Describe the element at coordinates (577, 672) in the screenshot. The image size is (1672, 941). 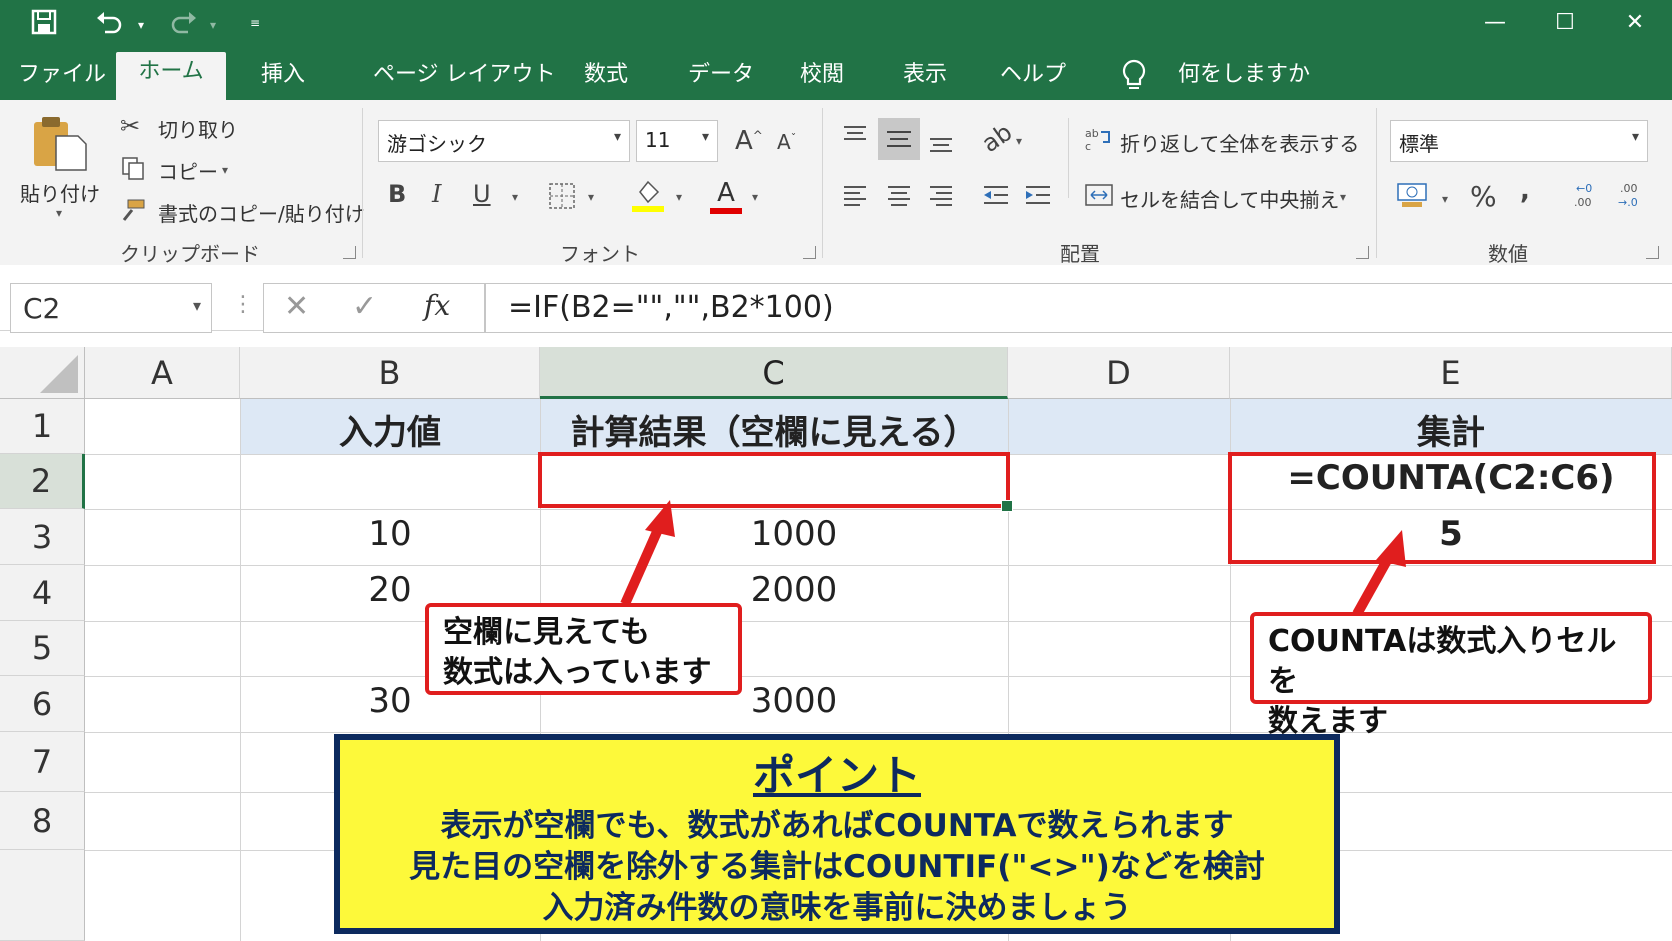
I see `left-callout-line-2: 数式は入っています` at that location.